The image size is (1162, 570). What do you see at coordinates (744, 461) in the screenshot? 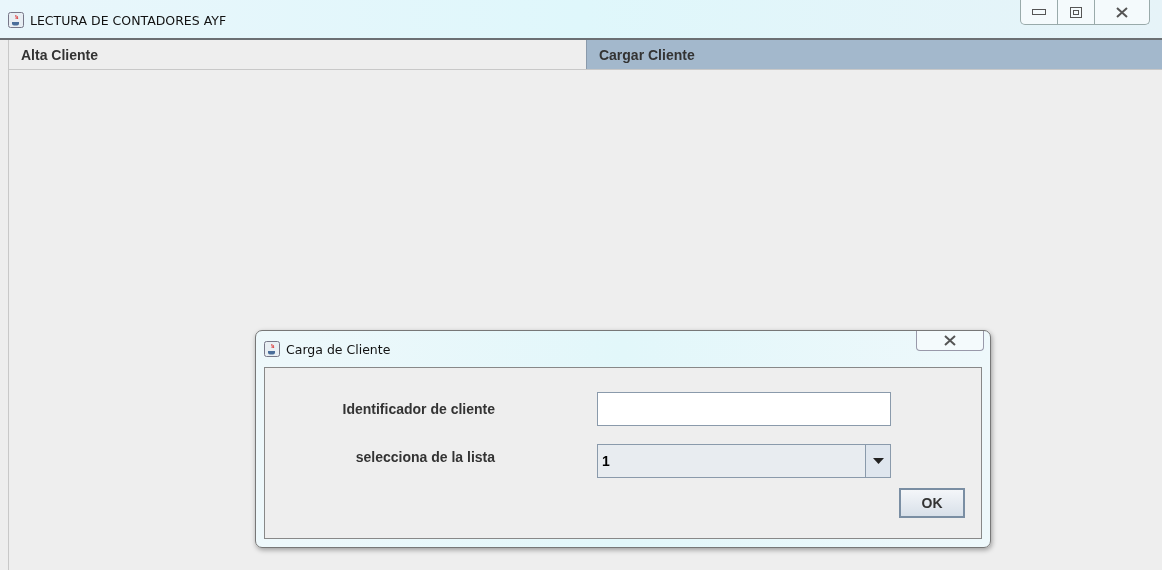
I see `dropdown: 1` at bounding box center [744, 461].